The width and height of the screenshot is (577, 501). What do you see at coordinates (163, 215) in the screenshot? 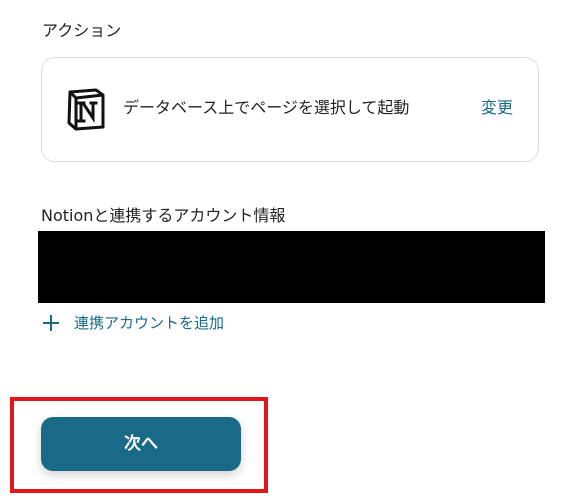
I see `account-info-label: Notionと連携するアカウント情報` at bounding box center [163, 215].